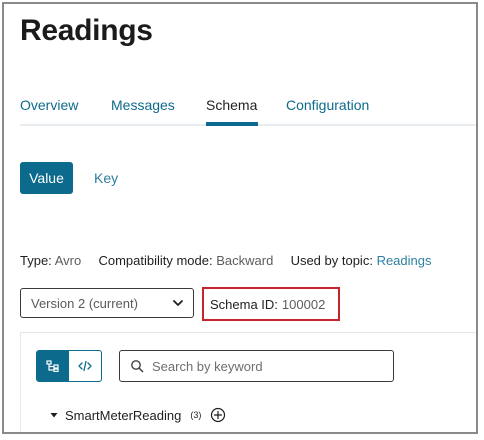  What do you see at coordinates (404, 260) in the screenshot?
I see `used-by-topic-link: Readings` at bounding box center [404, 260].